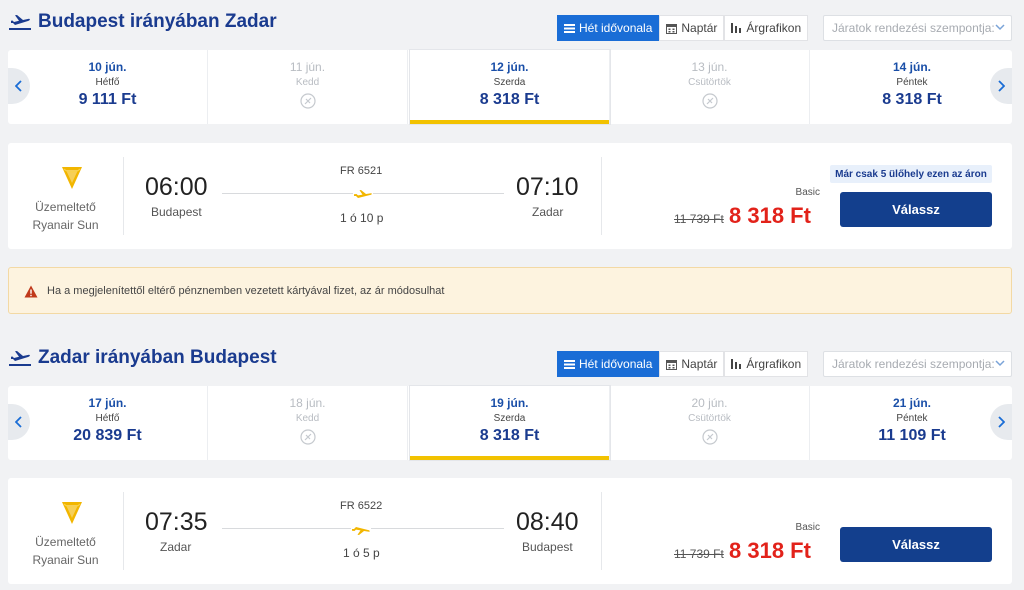 The width and height of the screenshot is (1024, 590). What do you see at coordinates (1001, 422) in the screenshot?
I see `chevron-right-icon` at bounding box center [1001, 422].